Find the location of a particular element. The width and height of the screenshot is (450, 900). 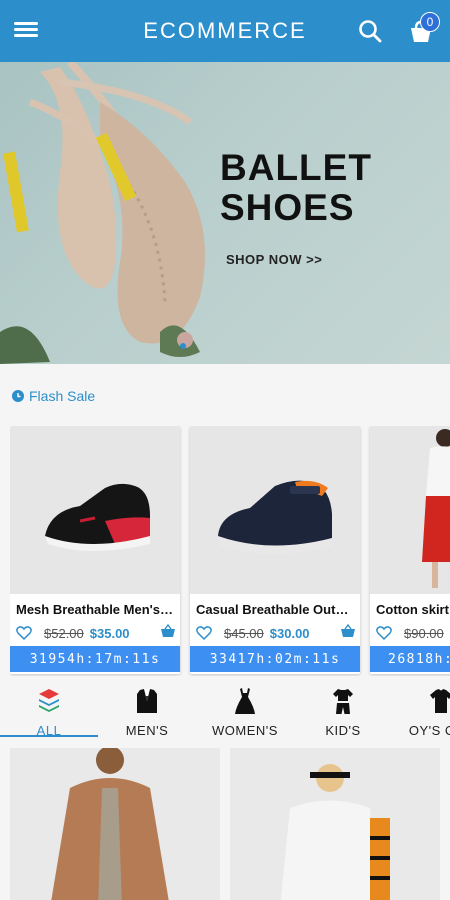

tab-womens: WOMEN'S is located at coordinates (245, 711).